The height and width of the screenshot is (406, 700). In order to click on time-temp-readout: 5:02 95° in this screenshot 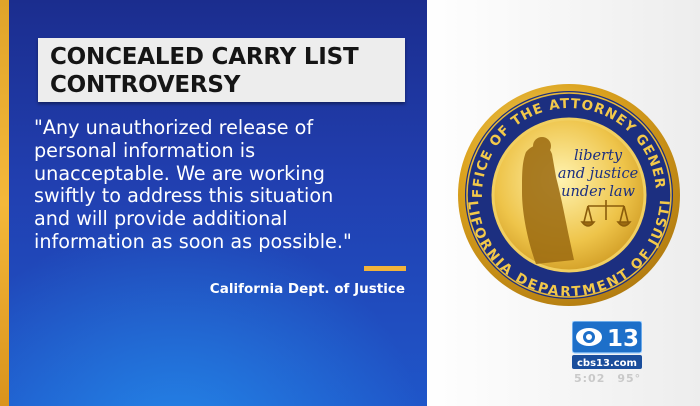, I will do `click(613, 378)`.